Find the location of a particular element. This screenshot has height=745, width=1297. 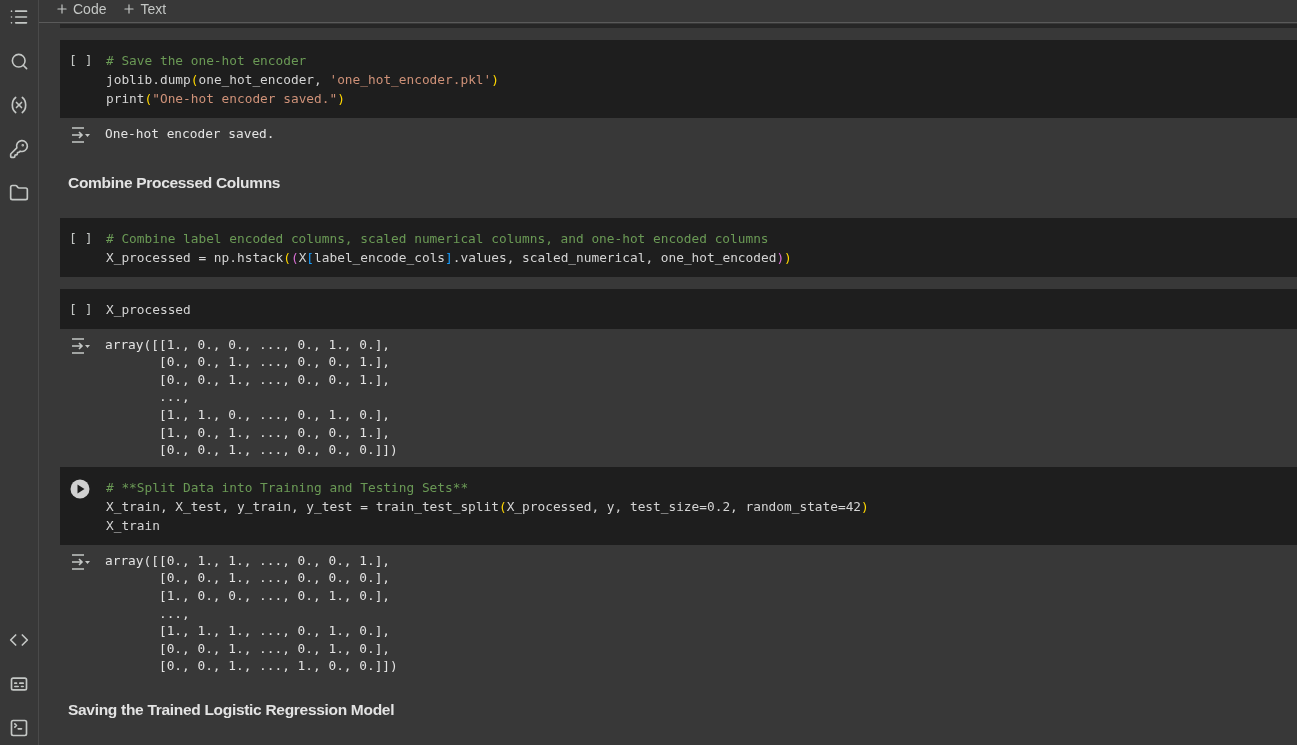

code-line: X_processed is located at coordinates (148, 309).